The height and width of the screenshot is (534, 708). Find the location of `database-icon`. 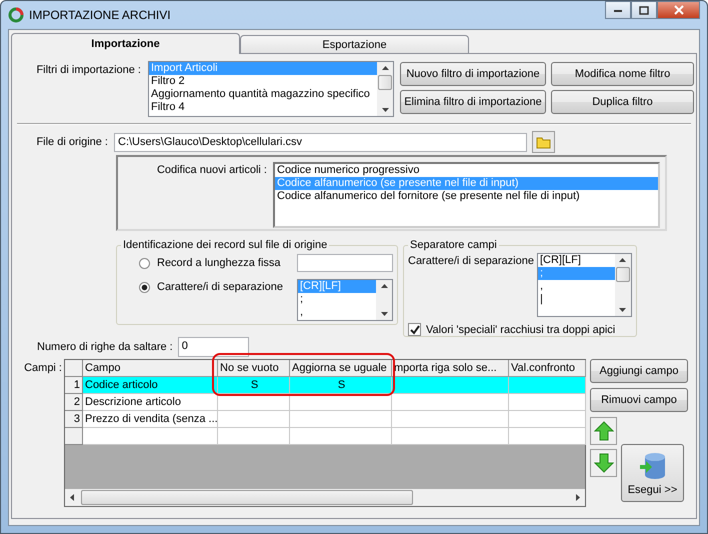

database-icon is located at coordinates (653, 465).